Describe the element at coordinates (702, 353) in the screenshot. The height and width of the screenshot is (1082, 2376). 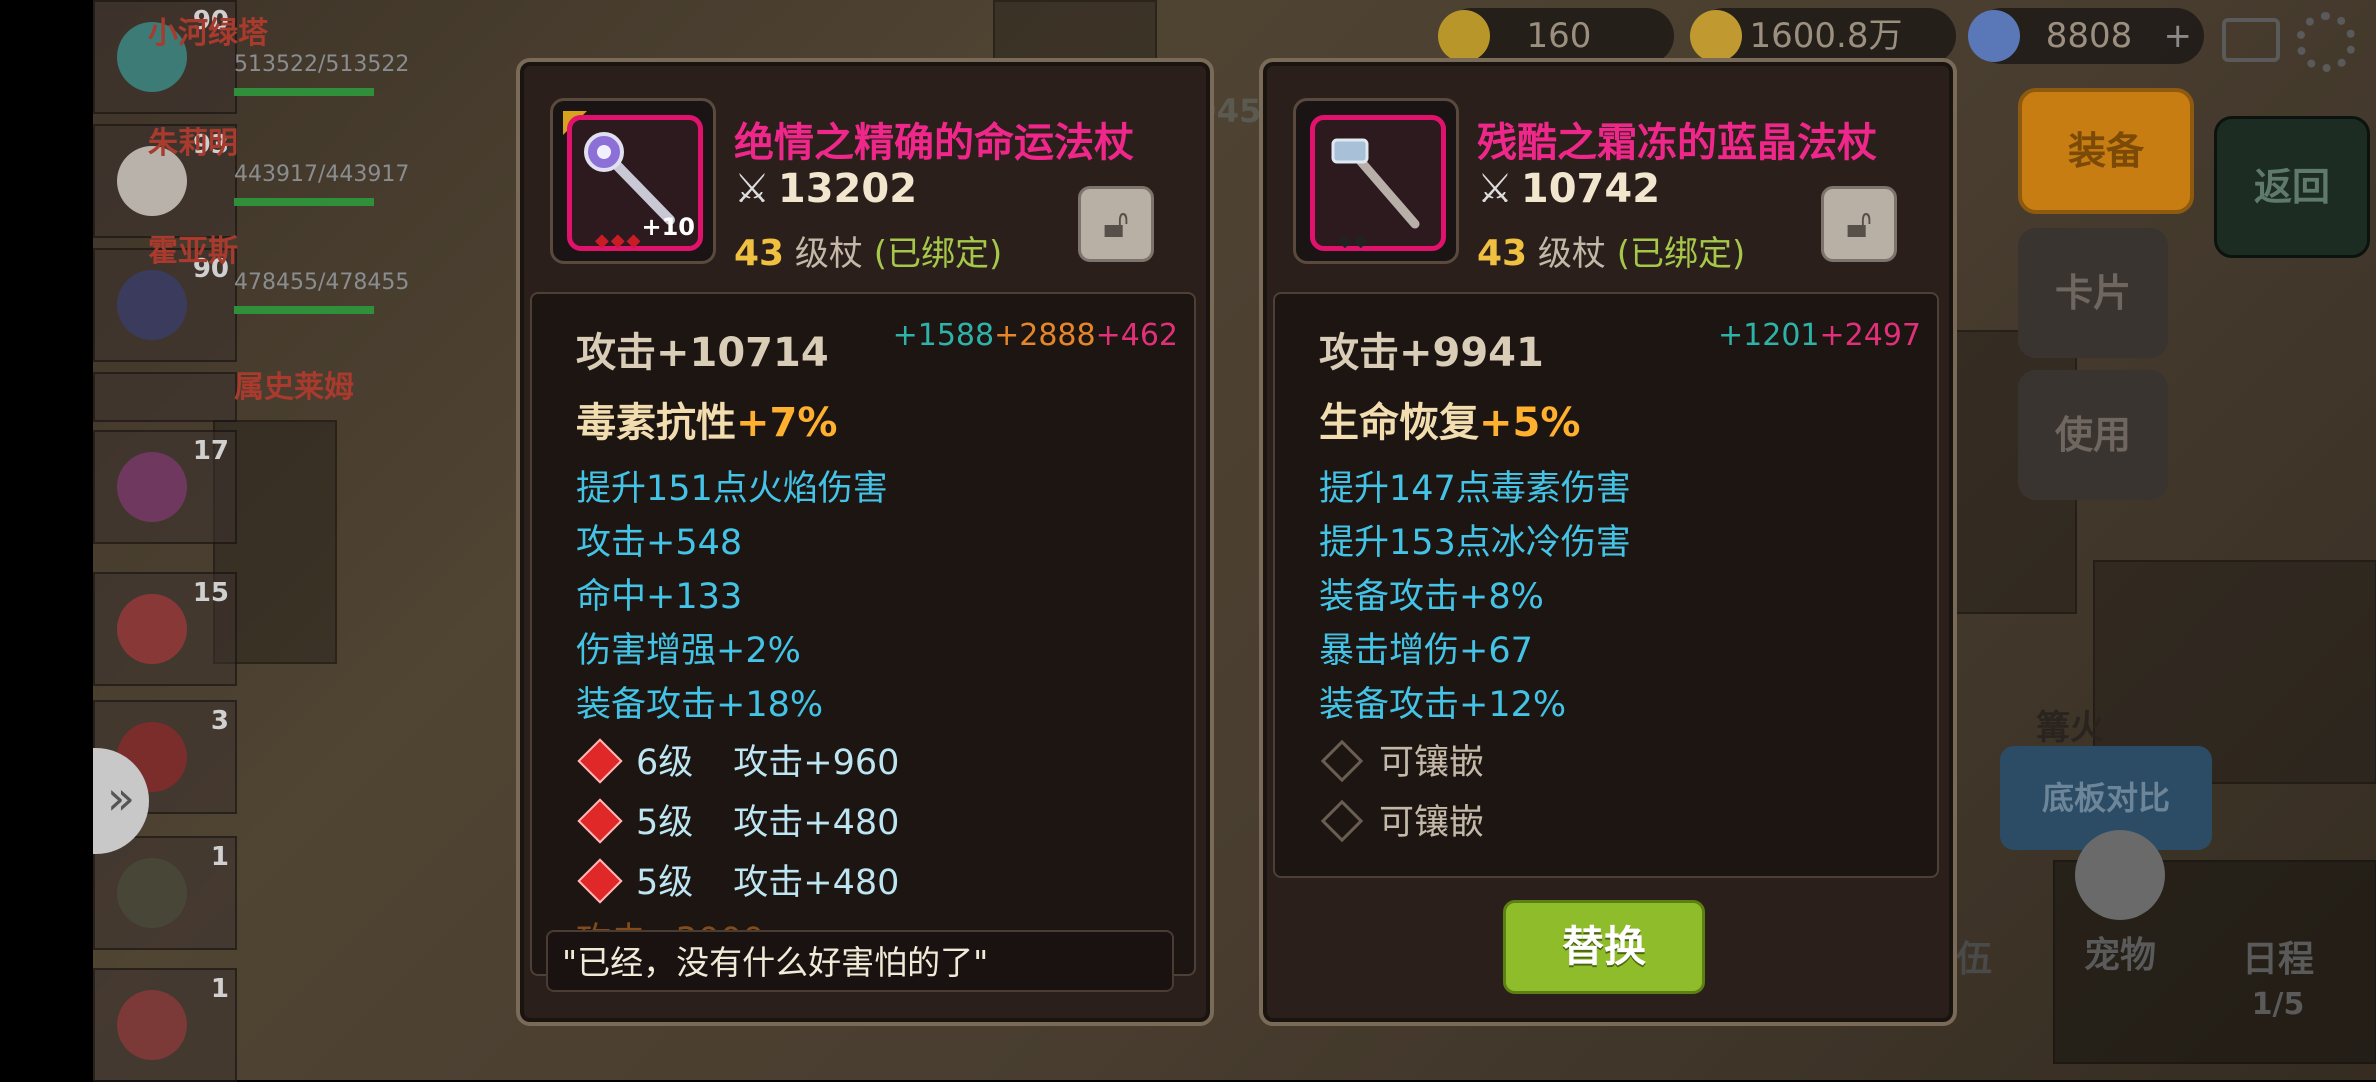
I see `base-attack: 攻击+10714` at that location.